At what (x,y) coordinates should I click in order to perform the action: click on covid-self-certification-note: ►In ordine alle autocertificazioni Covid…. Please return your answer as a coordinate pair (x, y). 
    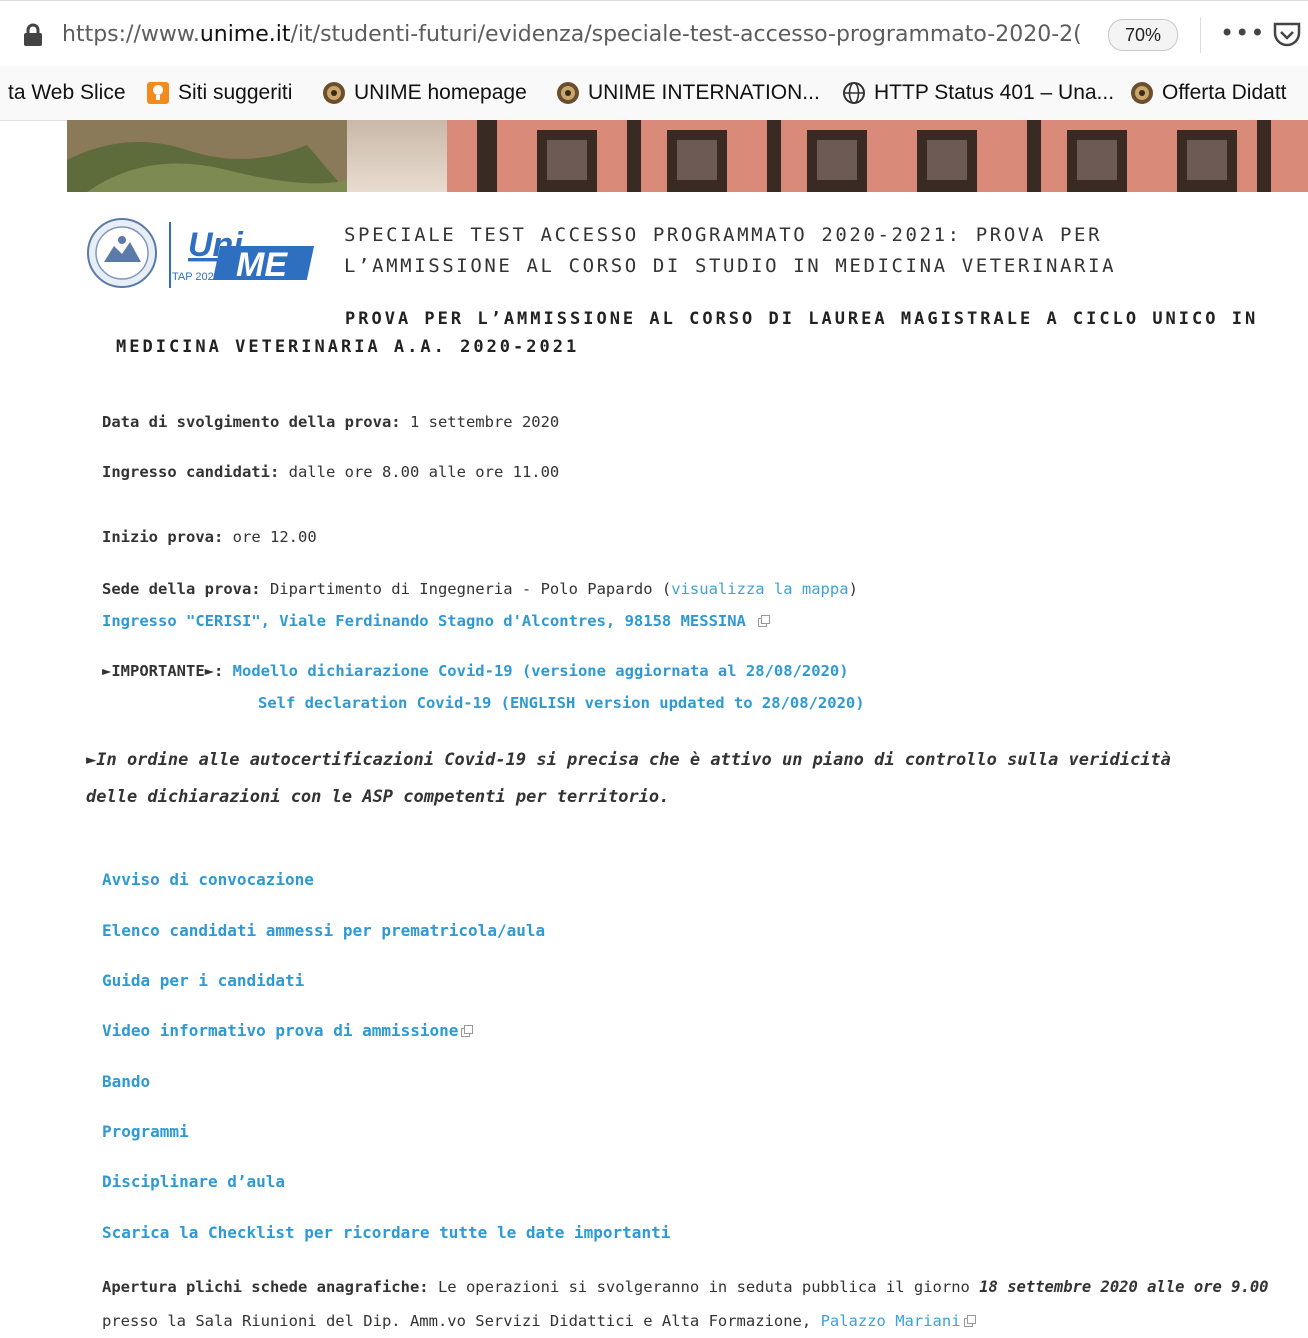
    Looking at the image, I should click on (628, 778).